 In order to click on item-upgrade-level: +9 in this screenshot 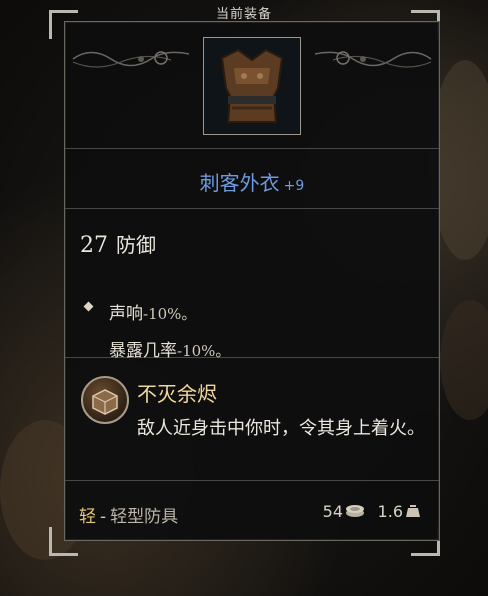, I will do `click(294, 186)`.